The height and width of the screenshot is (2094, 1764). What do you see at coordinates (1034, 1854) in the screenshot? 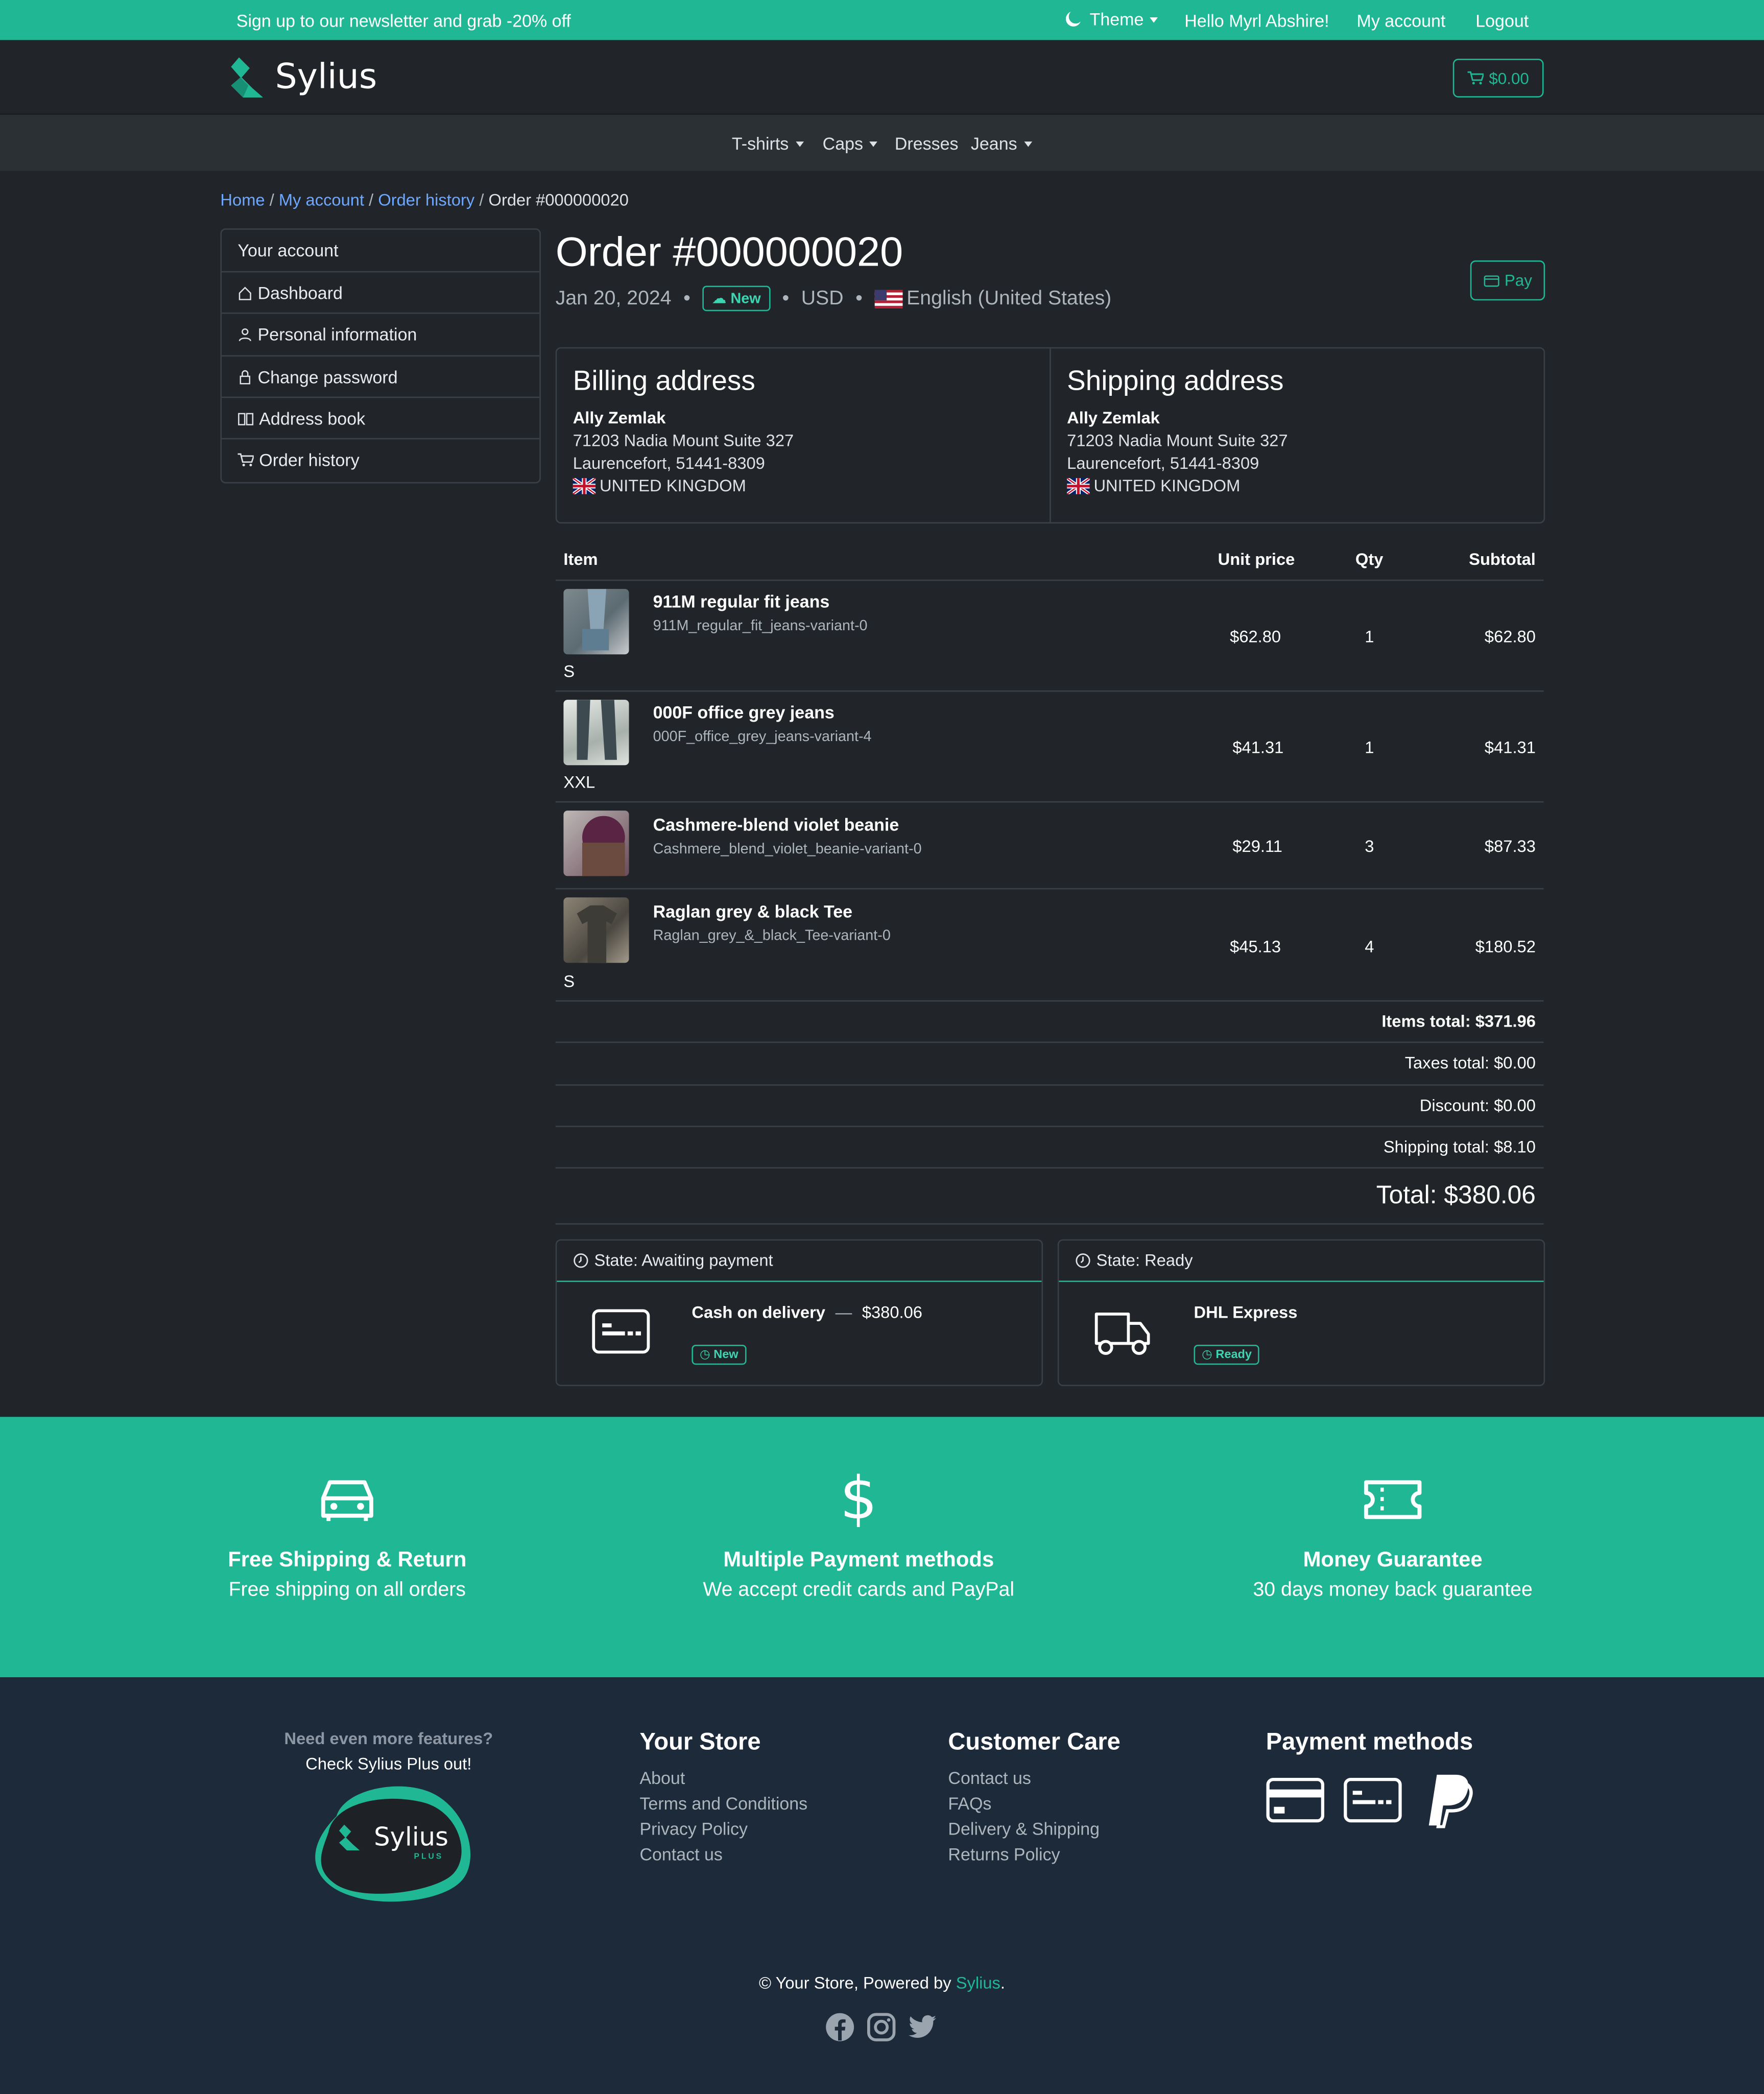
I see `footer-link: Returns Policy` at bounding box center [1034, 1854].